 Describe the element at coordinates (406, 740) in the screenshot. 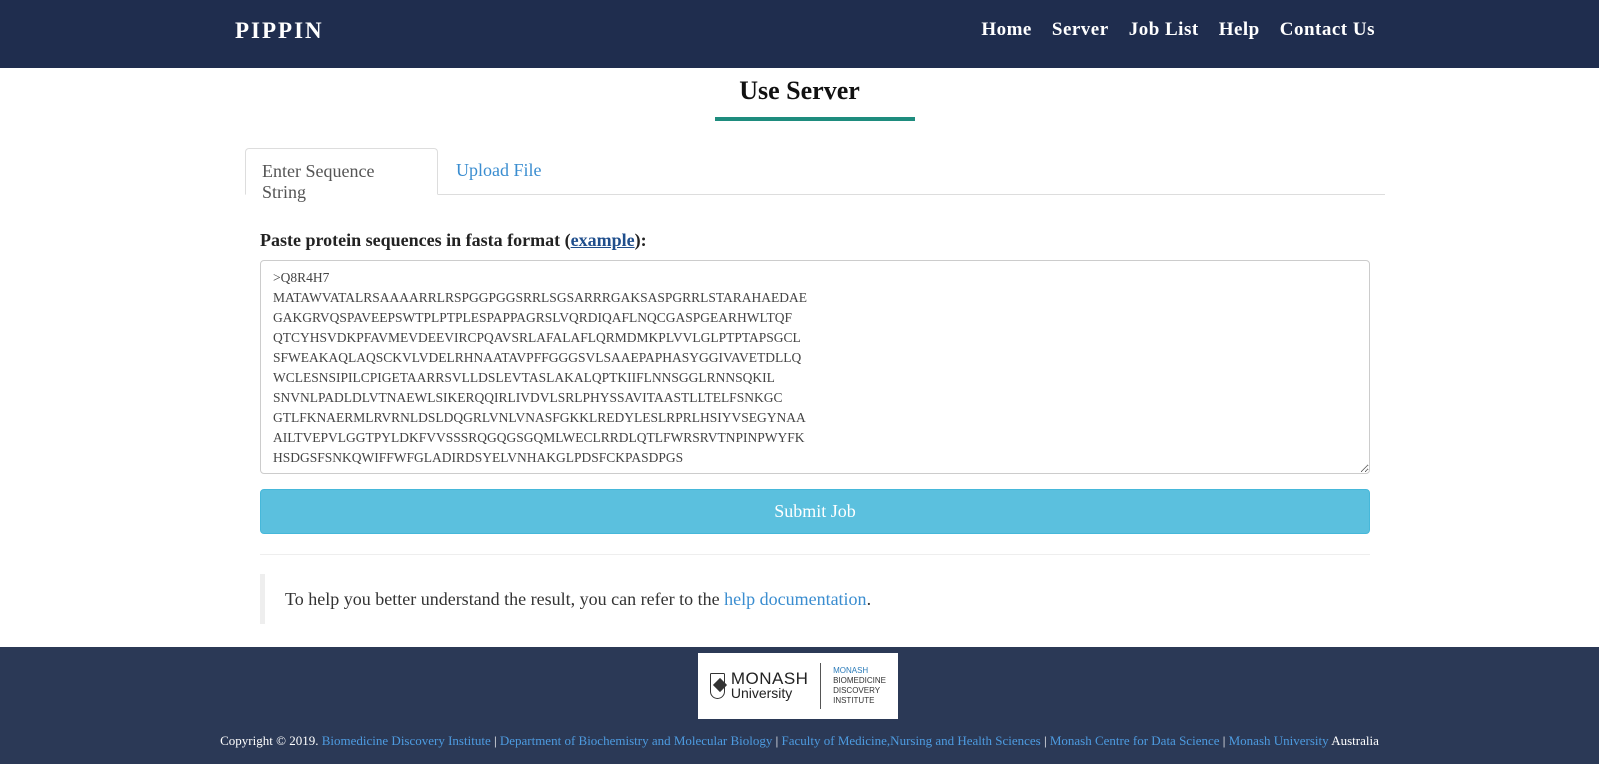

I see `footer-link-bdi: Biomedicine Discovery Institute` at that location.